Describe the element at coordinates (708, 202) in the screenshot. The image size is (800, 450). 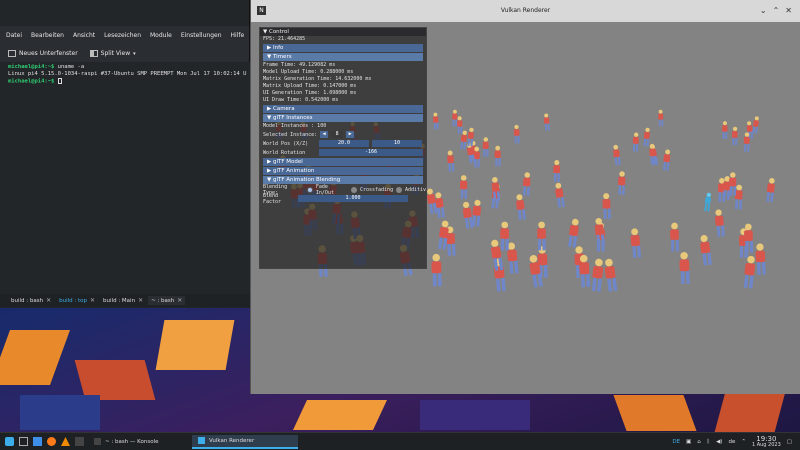
I see `selected-character-figure` at that location.